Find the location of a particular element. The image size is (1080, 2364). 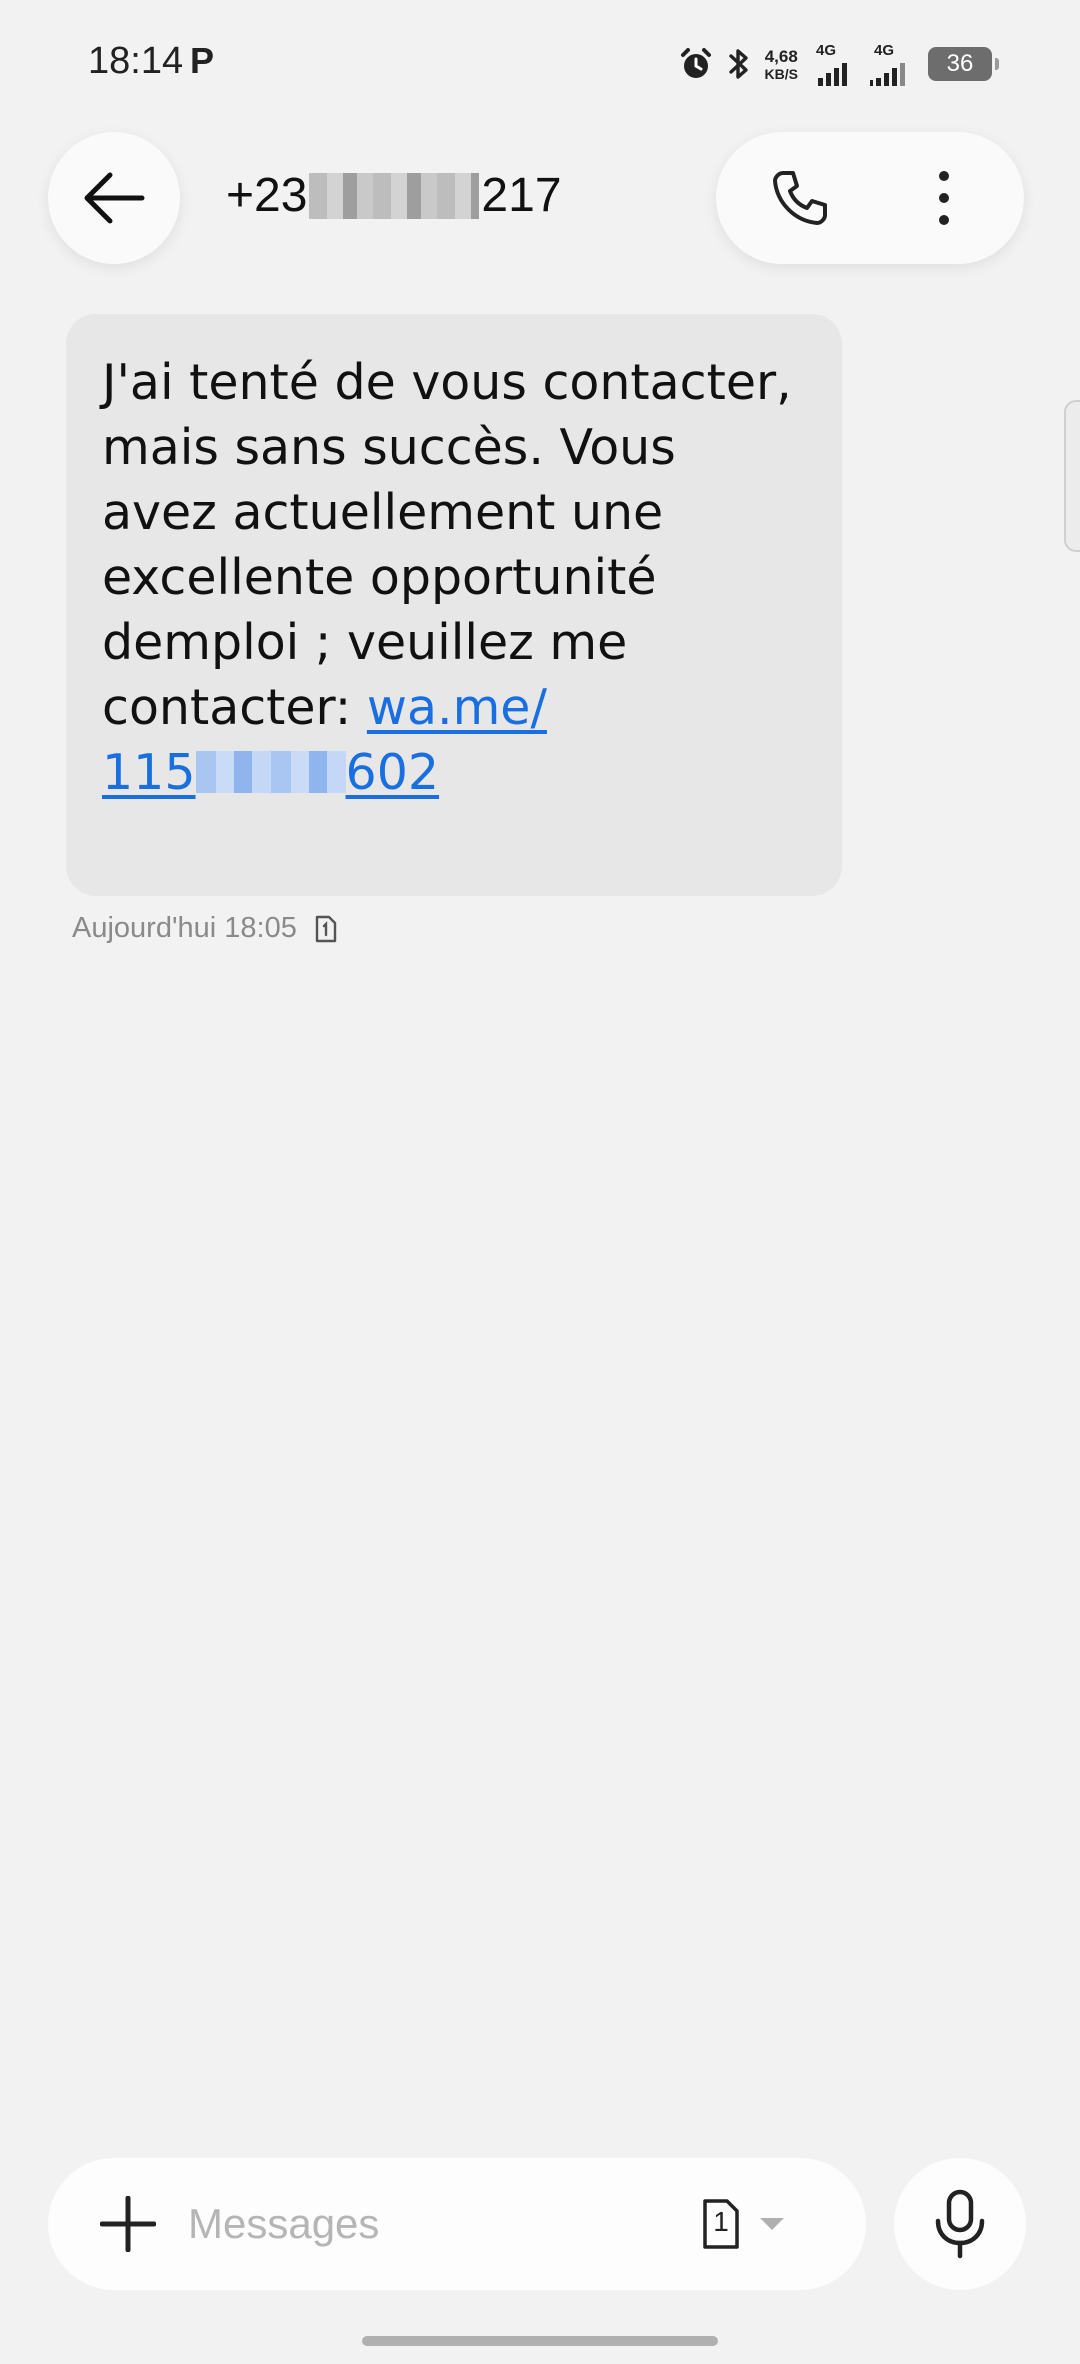

more-vertical-icon is located at coordinates (944, 198).